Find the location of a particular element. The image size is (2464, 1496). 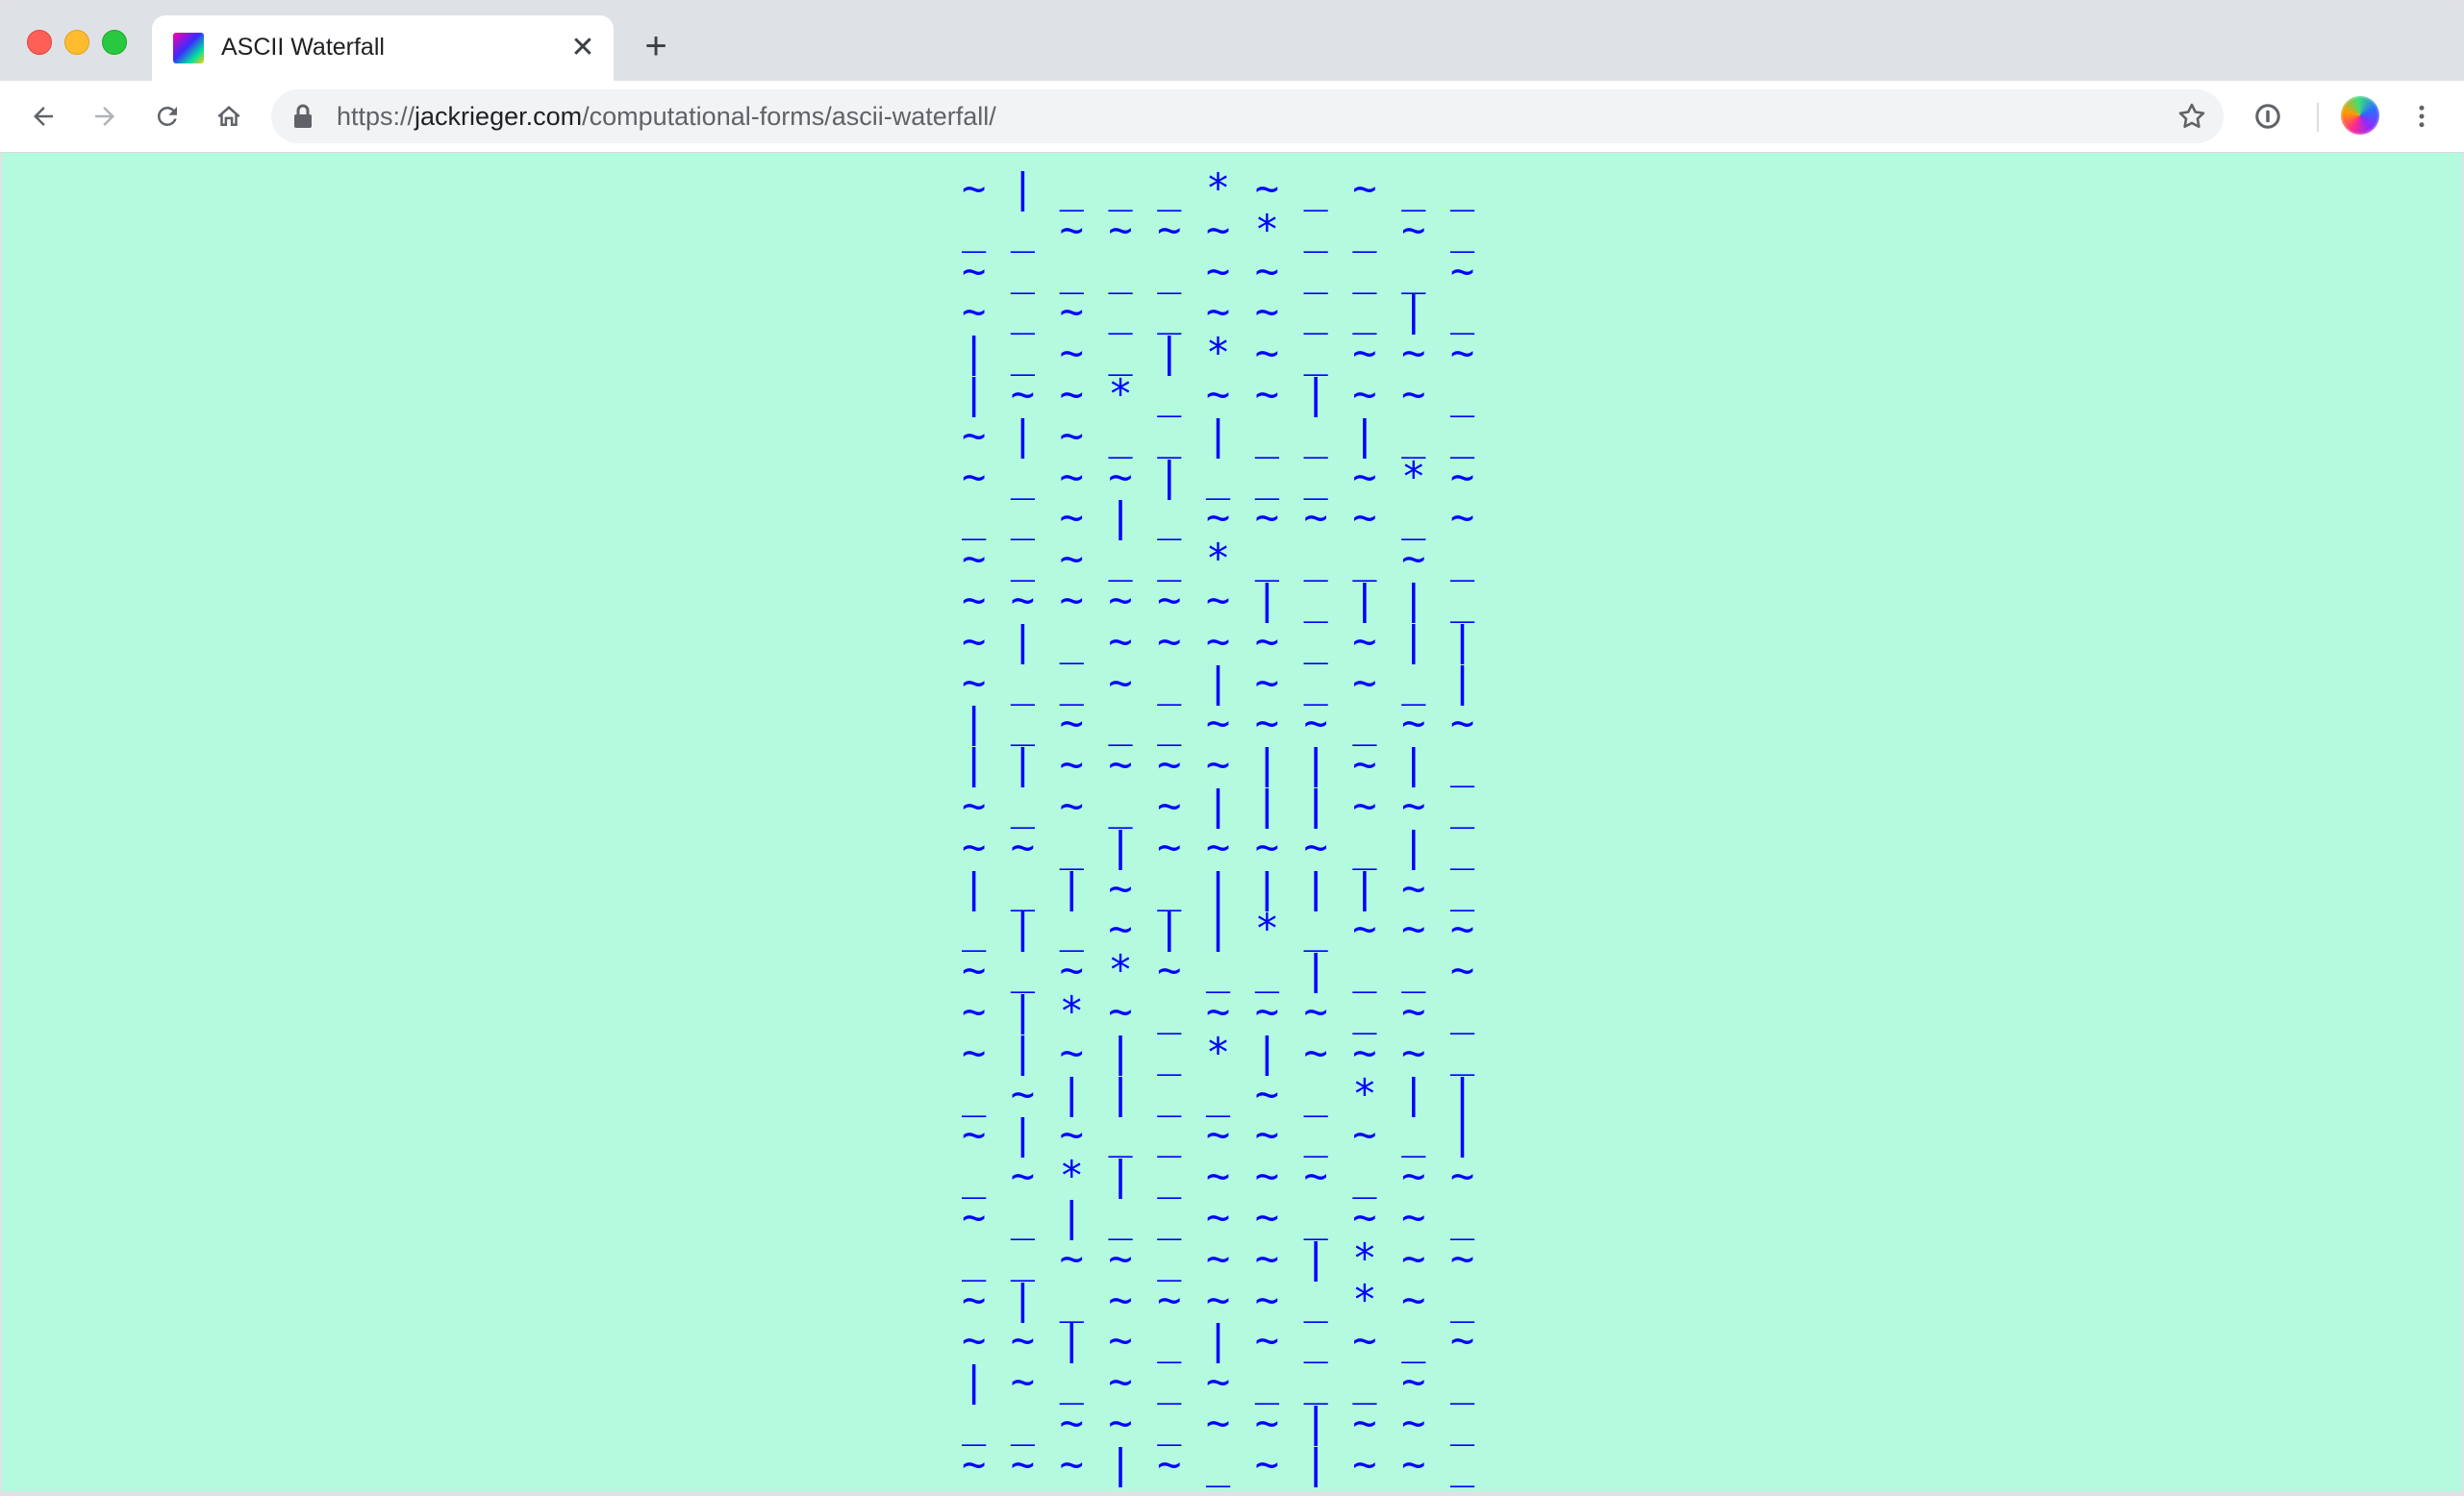

waterfall-row: ~|___*~_~__ is located at coordinates (1230, 188).